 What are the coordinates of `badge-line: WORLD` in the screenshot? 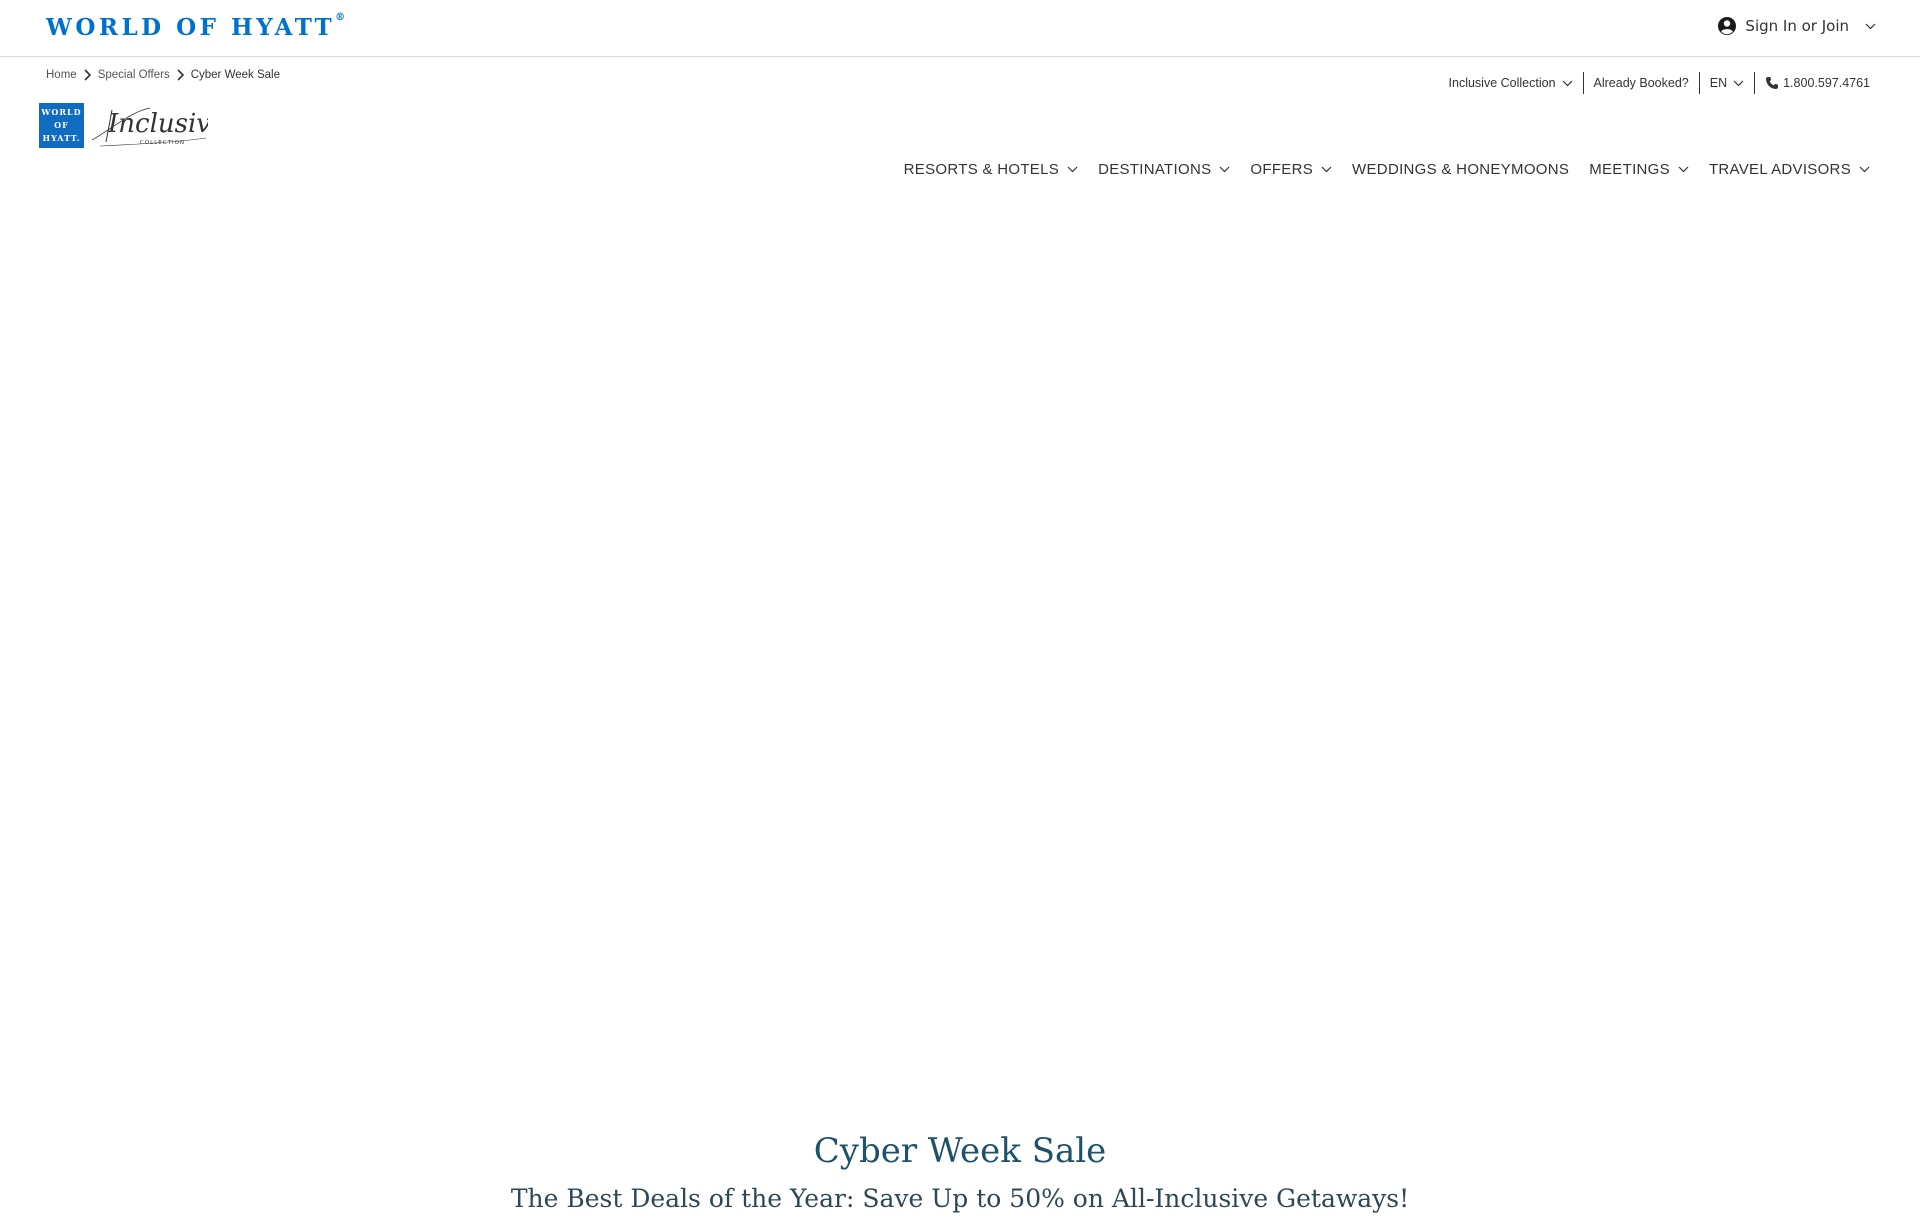 It's located at (61, 111).